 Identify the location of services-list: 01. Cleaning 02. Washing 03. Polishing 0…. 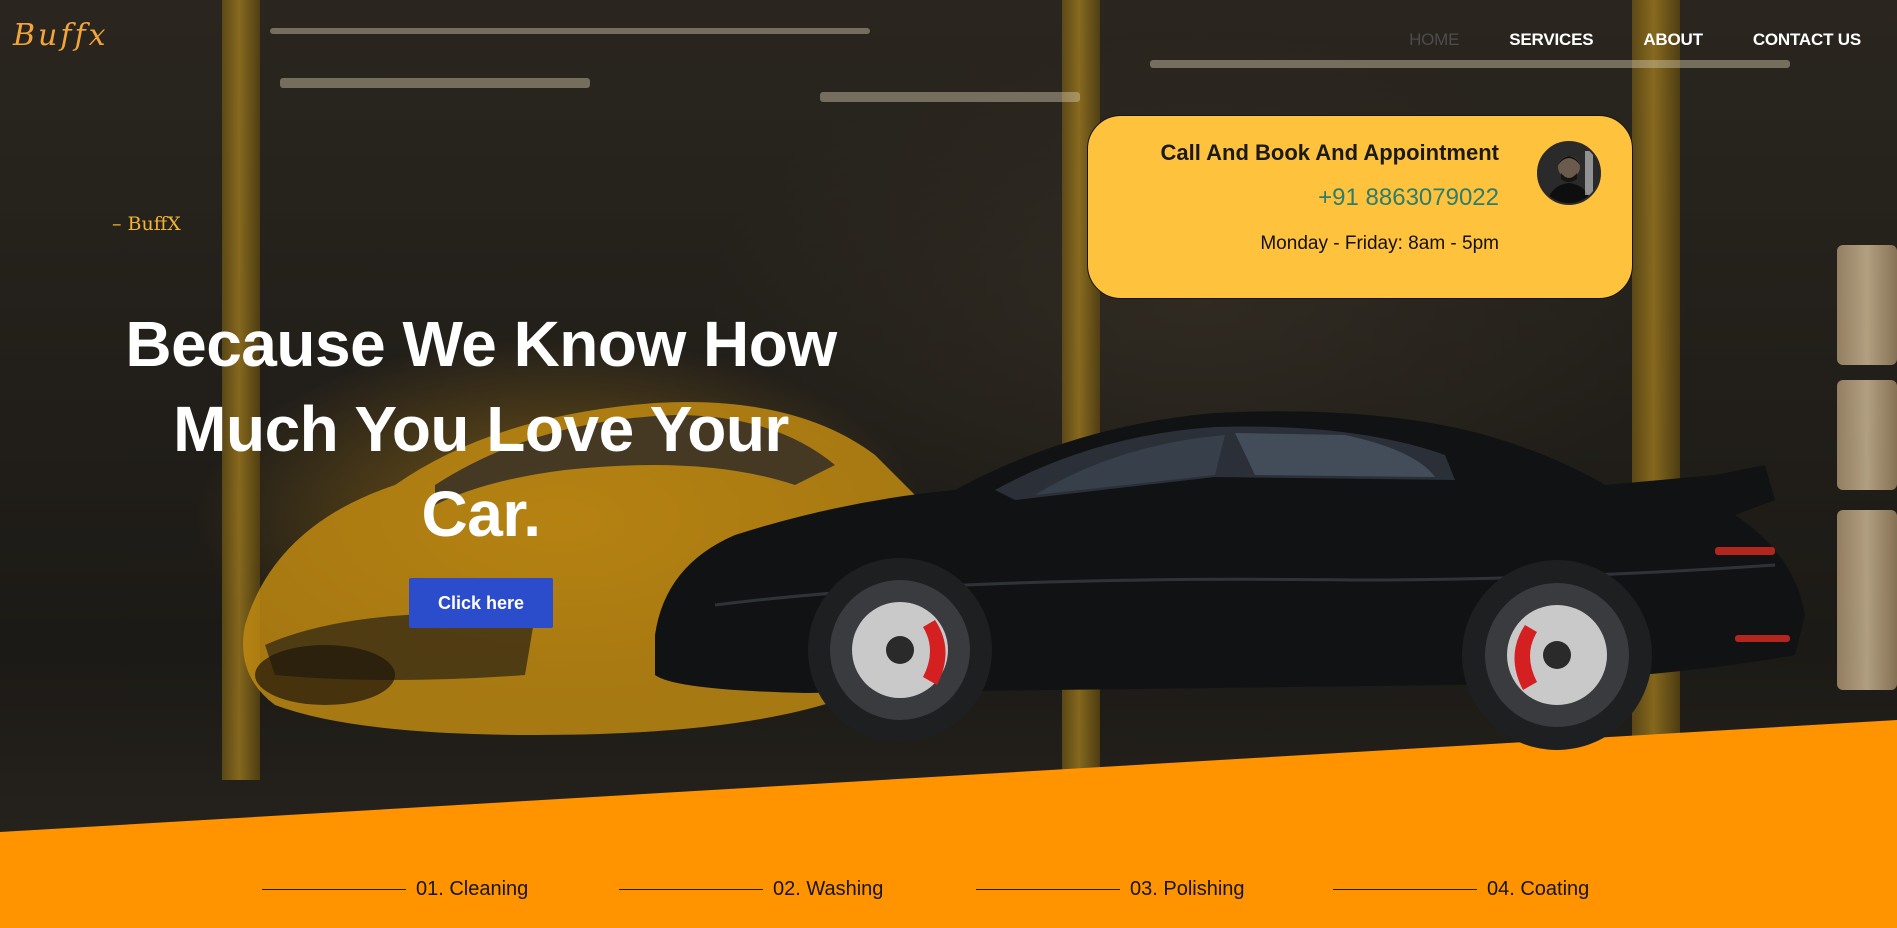
(976, 889).